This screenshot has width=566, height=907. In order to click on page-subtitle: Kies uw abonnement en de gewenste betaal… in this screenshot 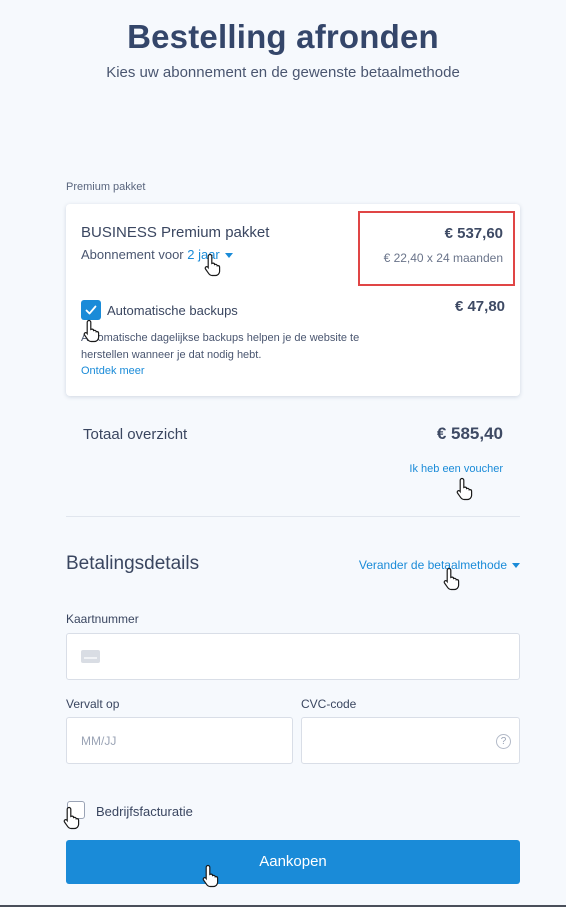, I will do `click(283, 72)`.